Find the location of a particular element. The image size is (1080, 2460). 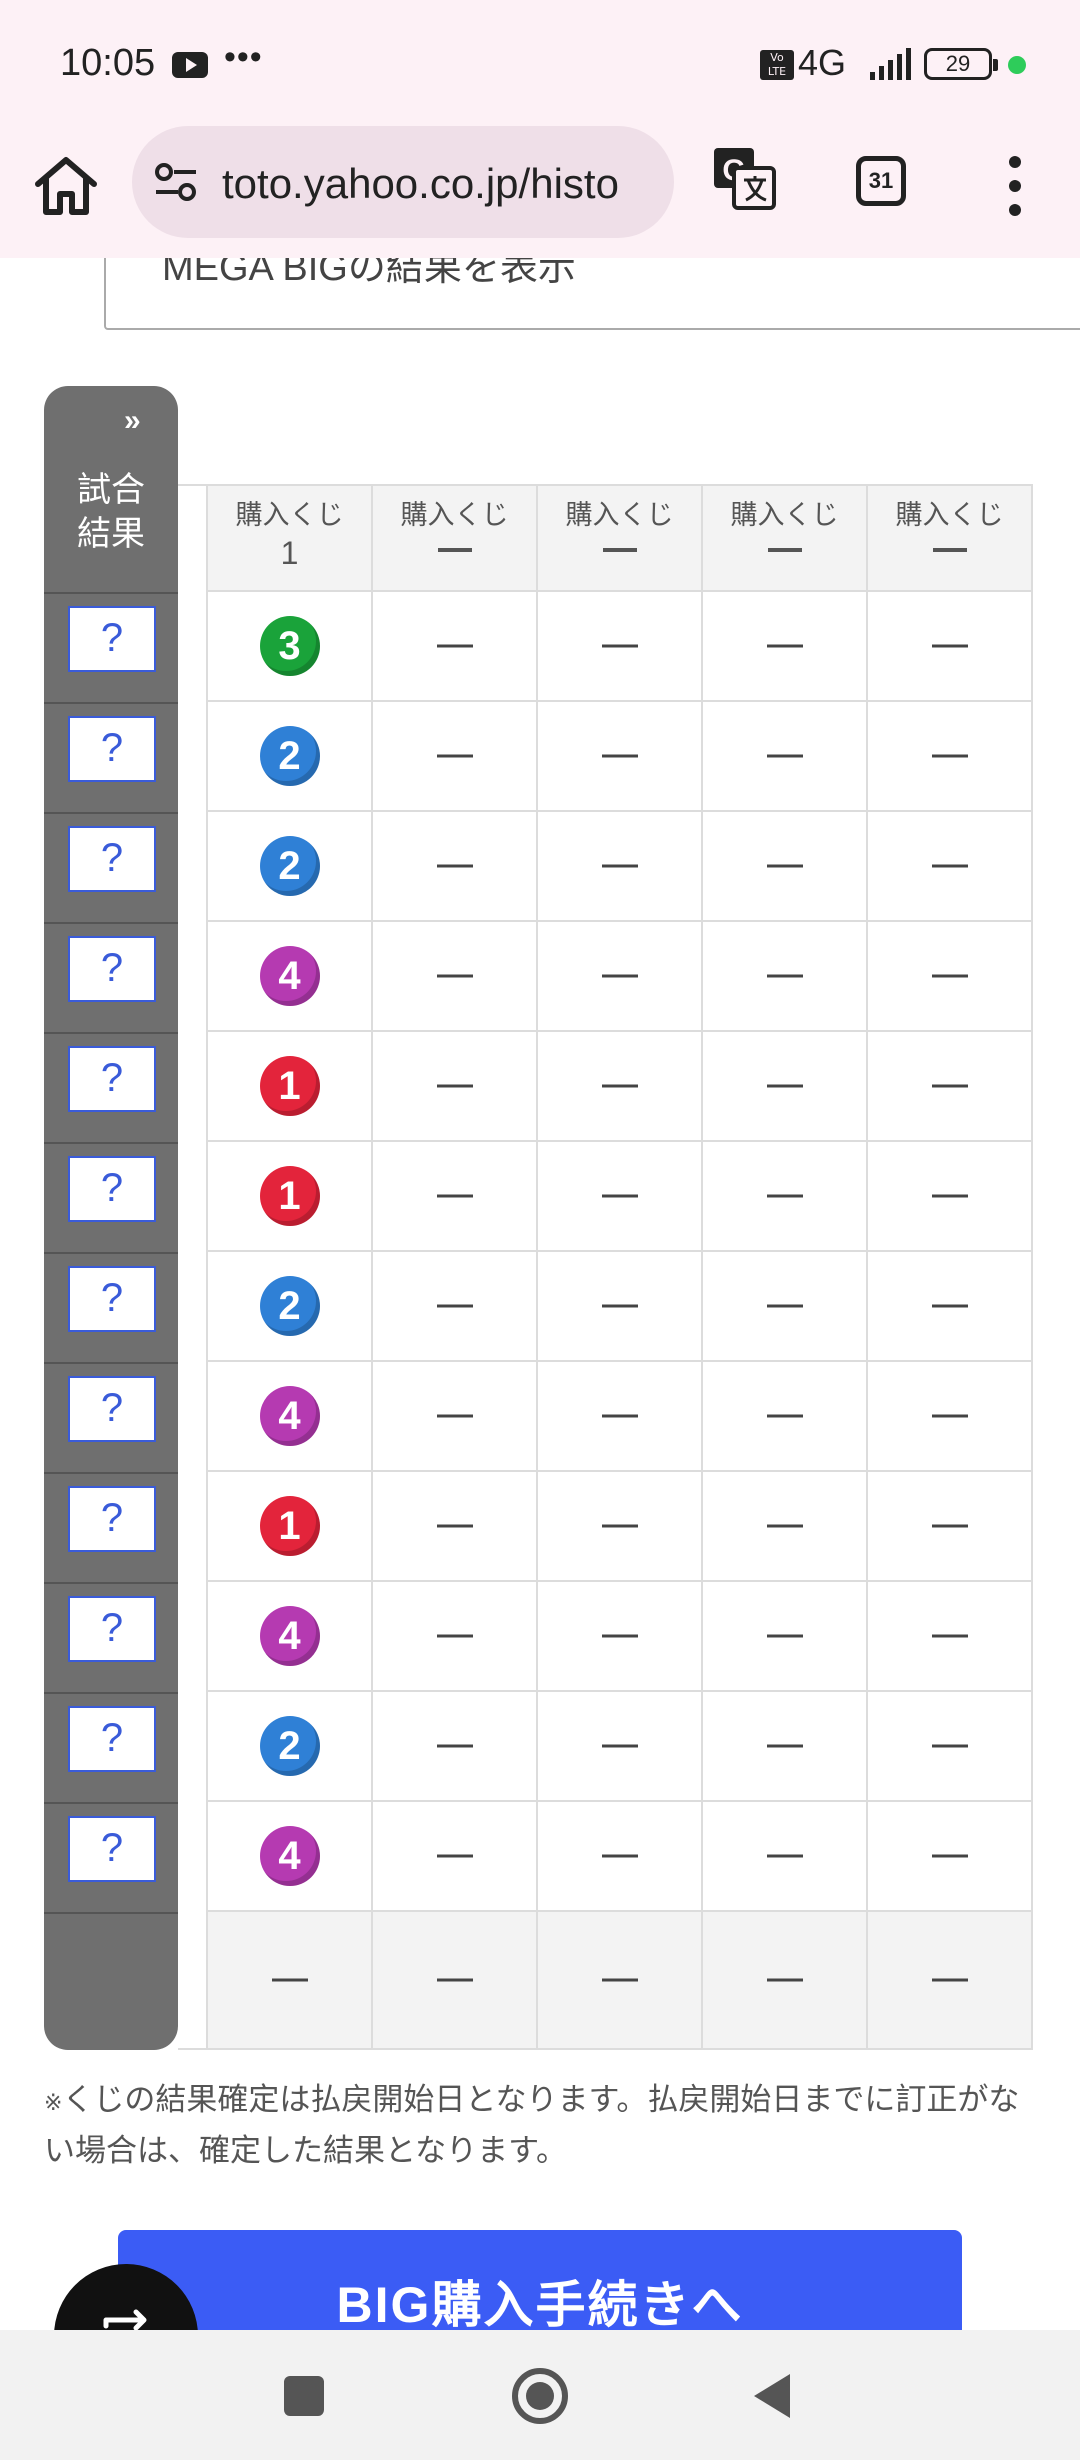

translate-icon: G is located at coordinates (744, 178).